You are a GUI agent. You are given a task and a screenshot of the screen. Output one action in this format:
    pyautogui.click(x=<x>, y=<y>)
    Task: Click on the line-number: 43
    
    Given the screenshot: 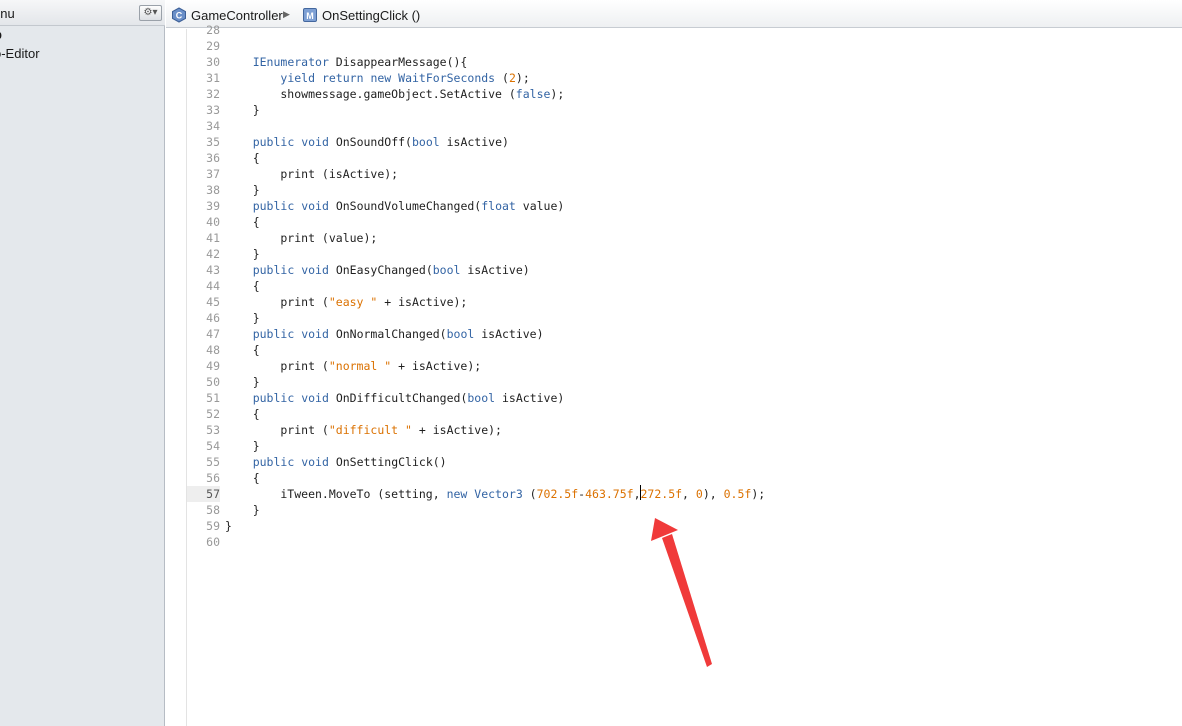 What is the action you would take?
    pyautogui.click(x=213, y=270)
    